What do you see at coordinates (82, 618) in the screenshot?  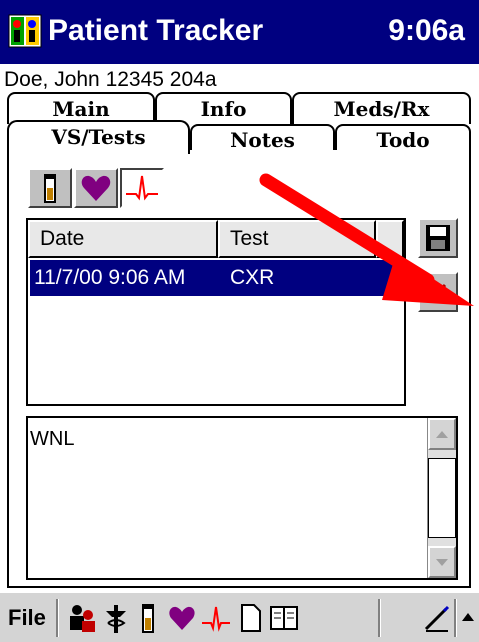 I see `people-icon` at bounding box center [82, 618].